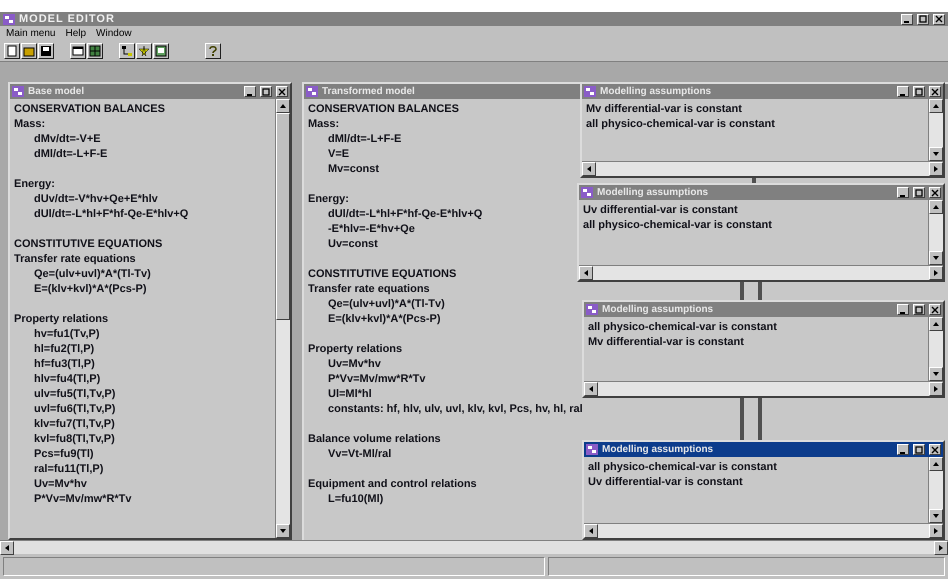 The width and height of the screenshot is (948, 579). I want to click on arrow-down-icon, so click(936, 516).